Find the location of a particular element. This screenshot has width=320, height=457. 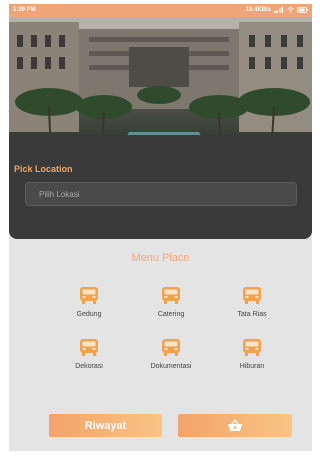

menu-item-label: Hiburan is located at coordinates (252, 366).